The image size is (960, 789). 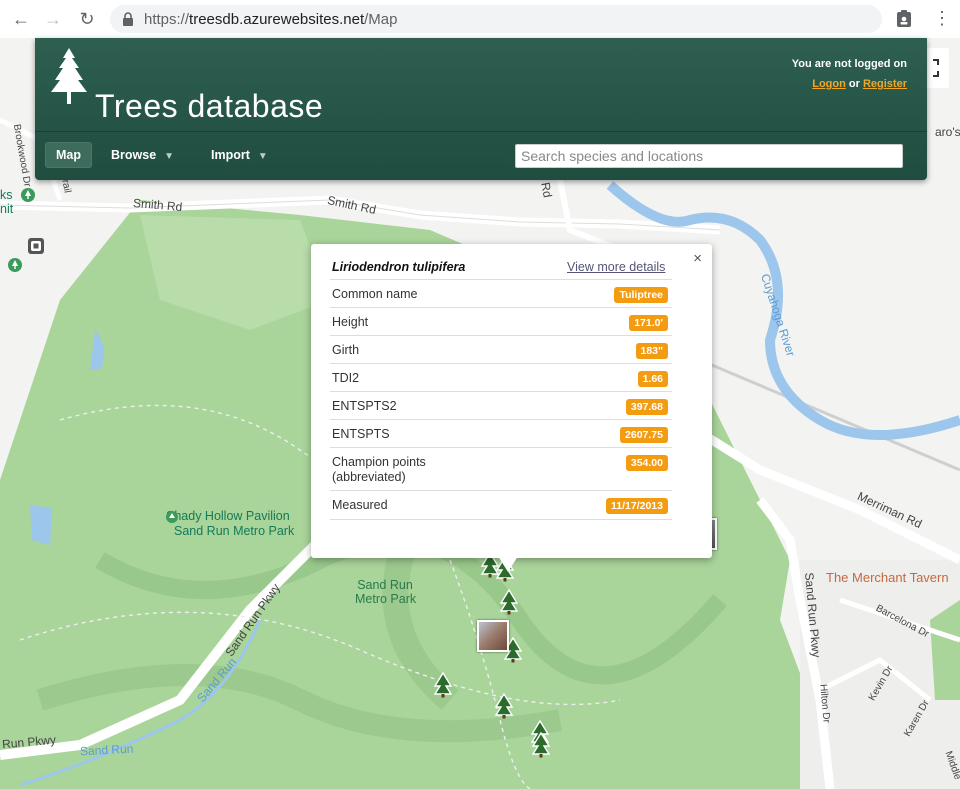 What do you see at coordinates (379, 469) in the screenshot?
I see `info-label: Champion points (abbreviated)` at bounding box center [379, 469].